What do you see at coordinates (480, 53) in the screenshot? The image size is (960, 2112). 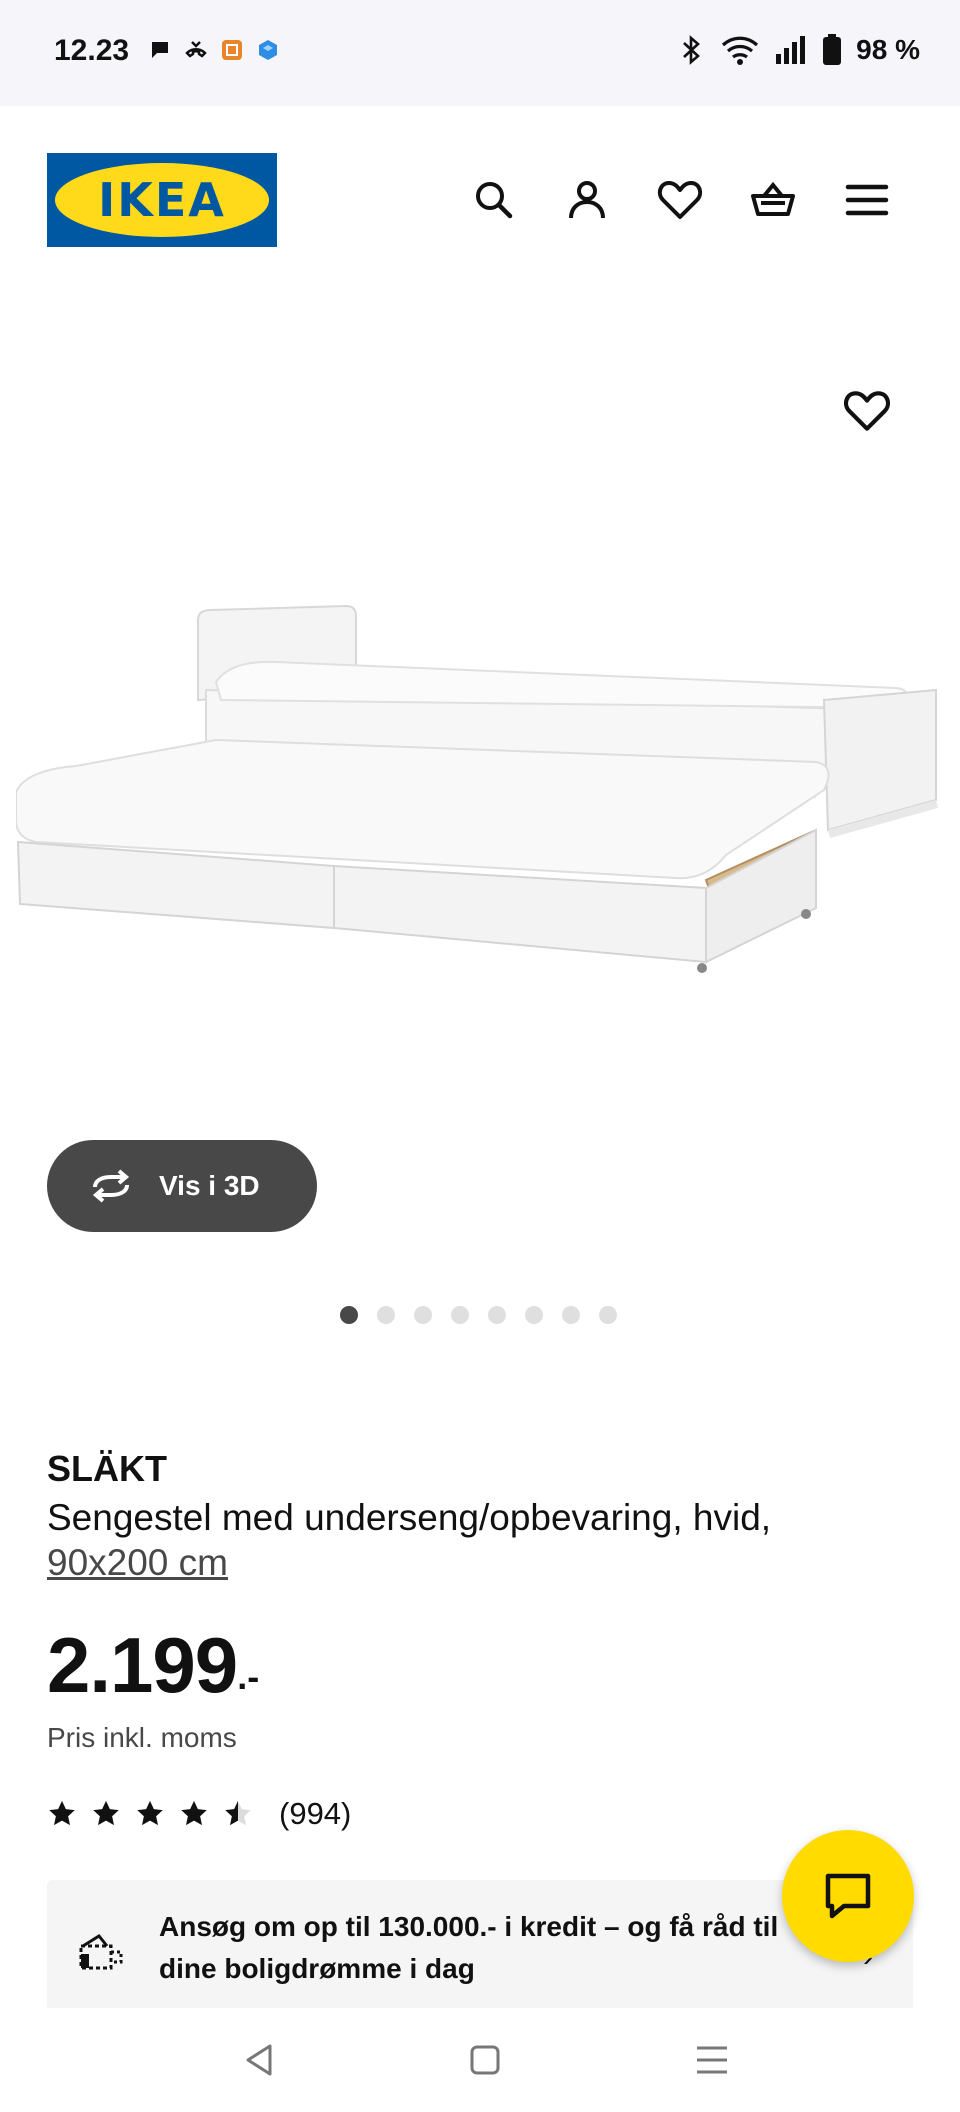 I see `status-bar: 12.23 98 %` at bounding box center [480, 53].